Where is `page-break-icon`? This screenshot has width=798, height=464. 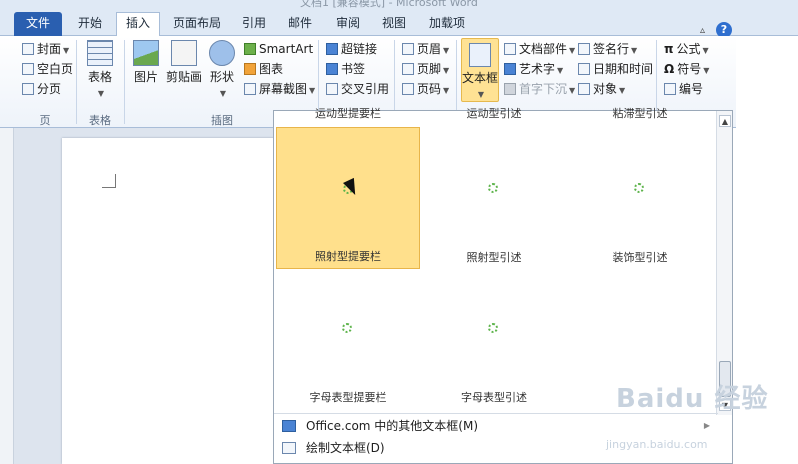
page-break-icon is located at coordinates (28, 89).